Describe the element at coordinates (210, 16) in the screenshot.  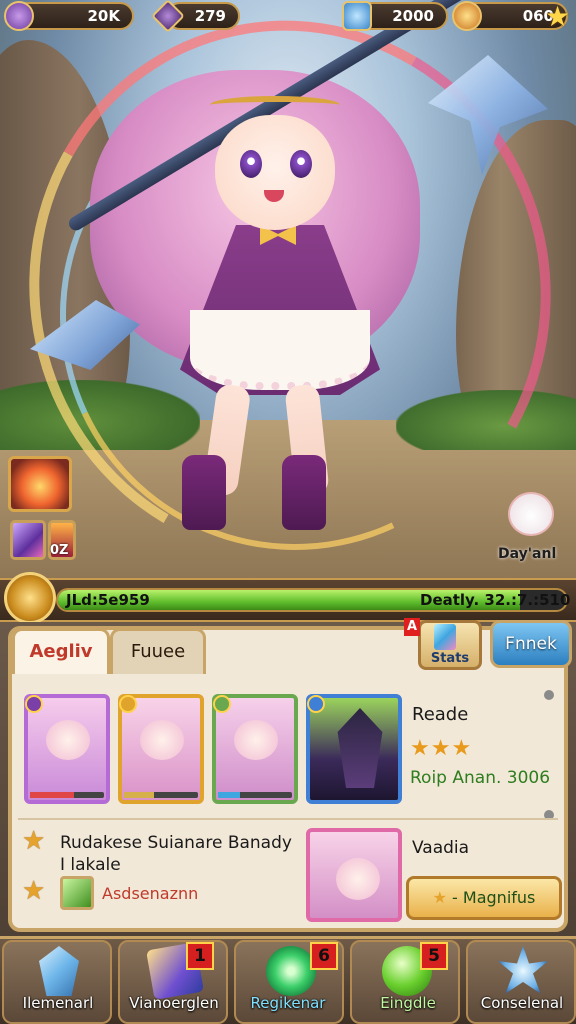
I see `resource-gem-value: 279` at that location.